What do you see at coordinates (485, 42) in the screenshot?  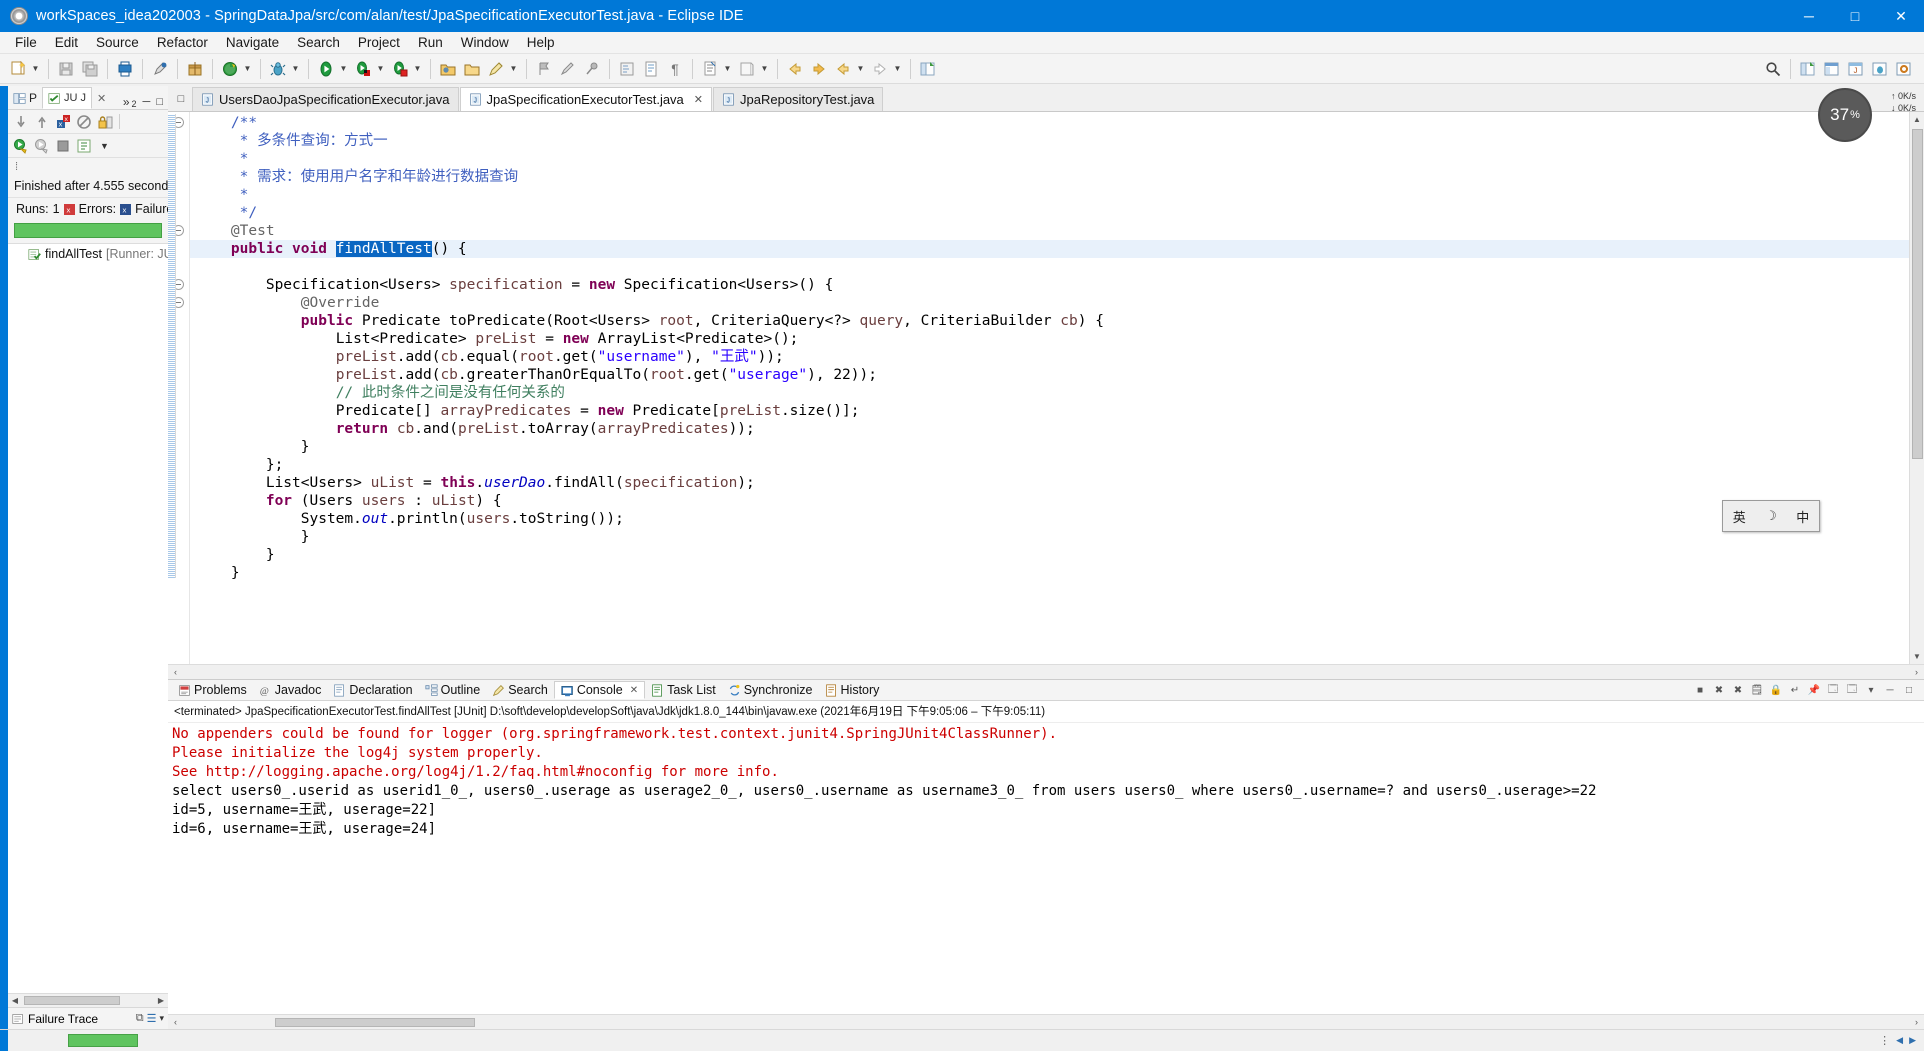 I see `menu-window: Window` at bounding box center [485, 42].